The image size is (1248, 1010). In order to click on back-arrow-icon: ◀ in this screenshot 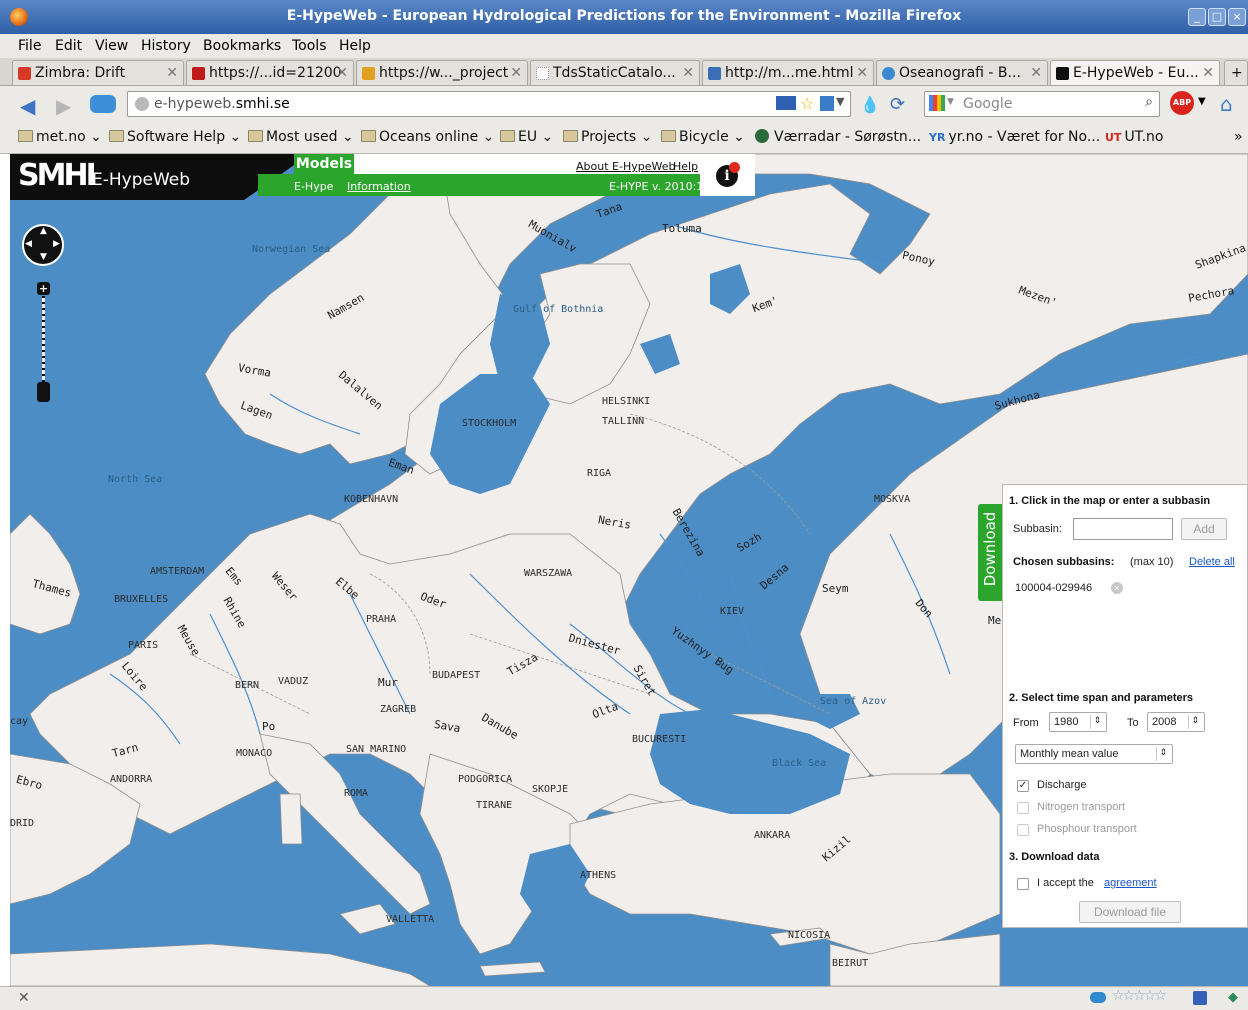, I will do `click(27, 106)`.